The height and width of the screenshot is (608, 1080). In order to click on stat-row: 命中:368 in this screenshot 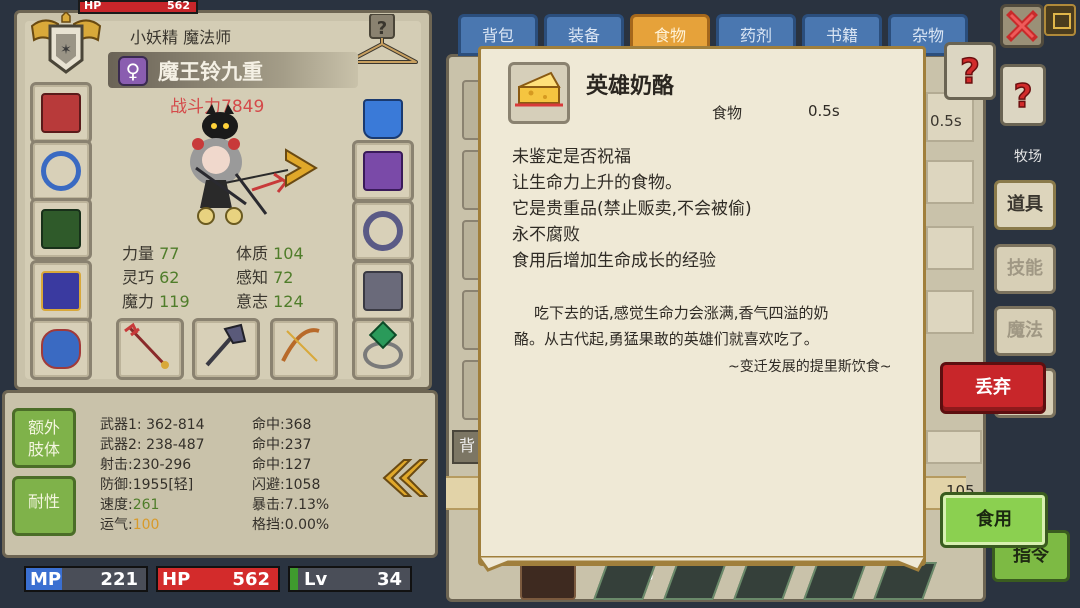, I will do `click(281, 424)`.